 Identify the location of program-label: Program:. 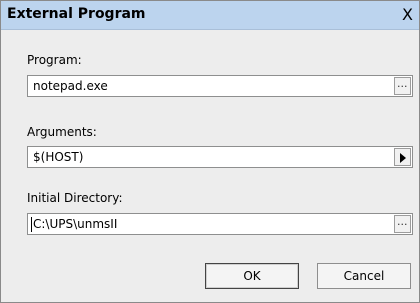
(54, 60).